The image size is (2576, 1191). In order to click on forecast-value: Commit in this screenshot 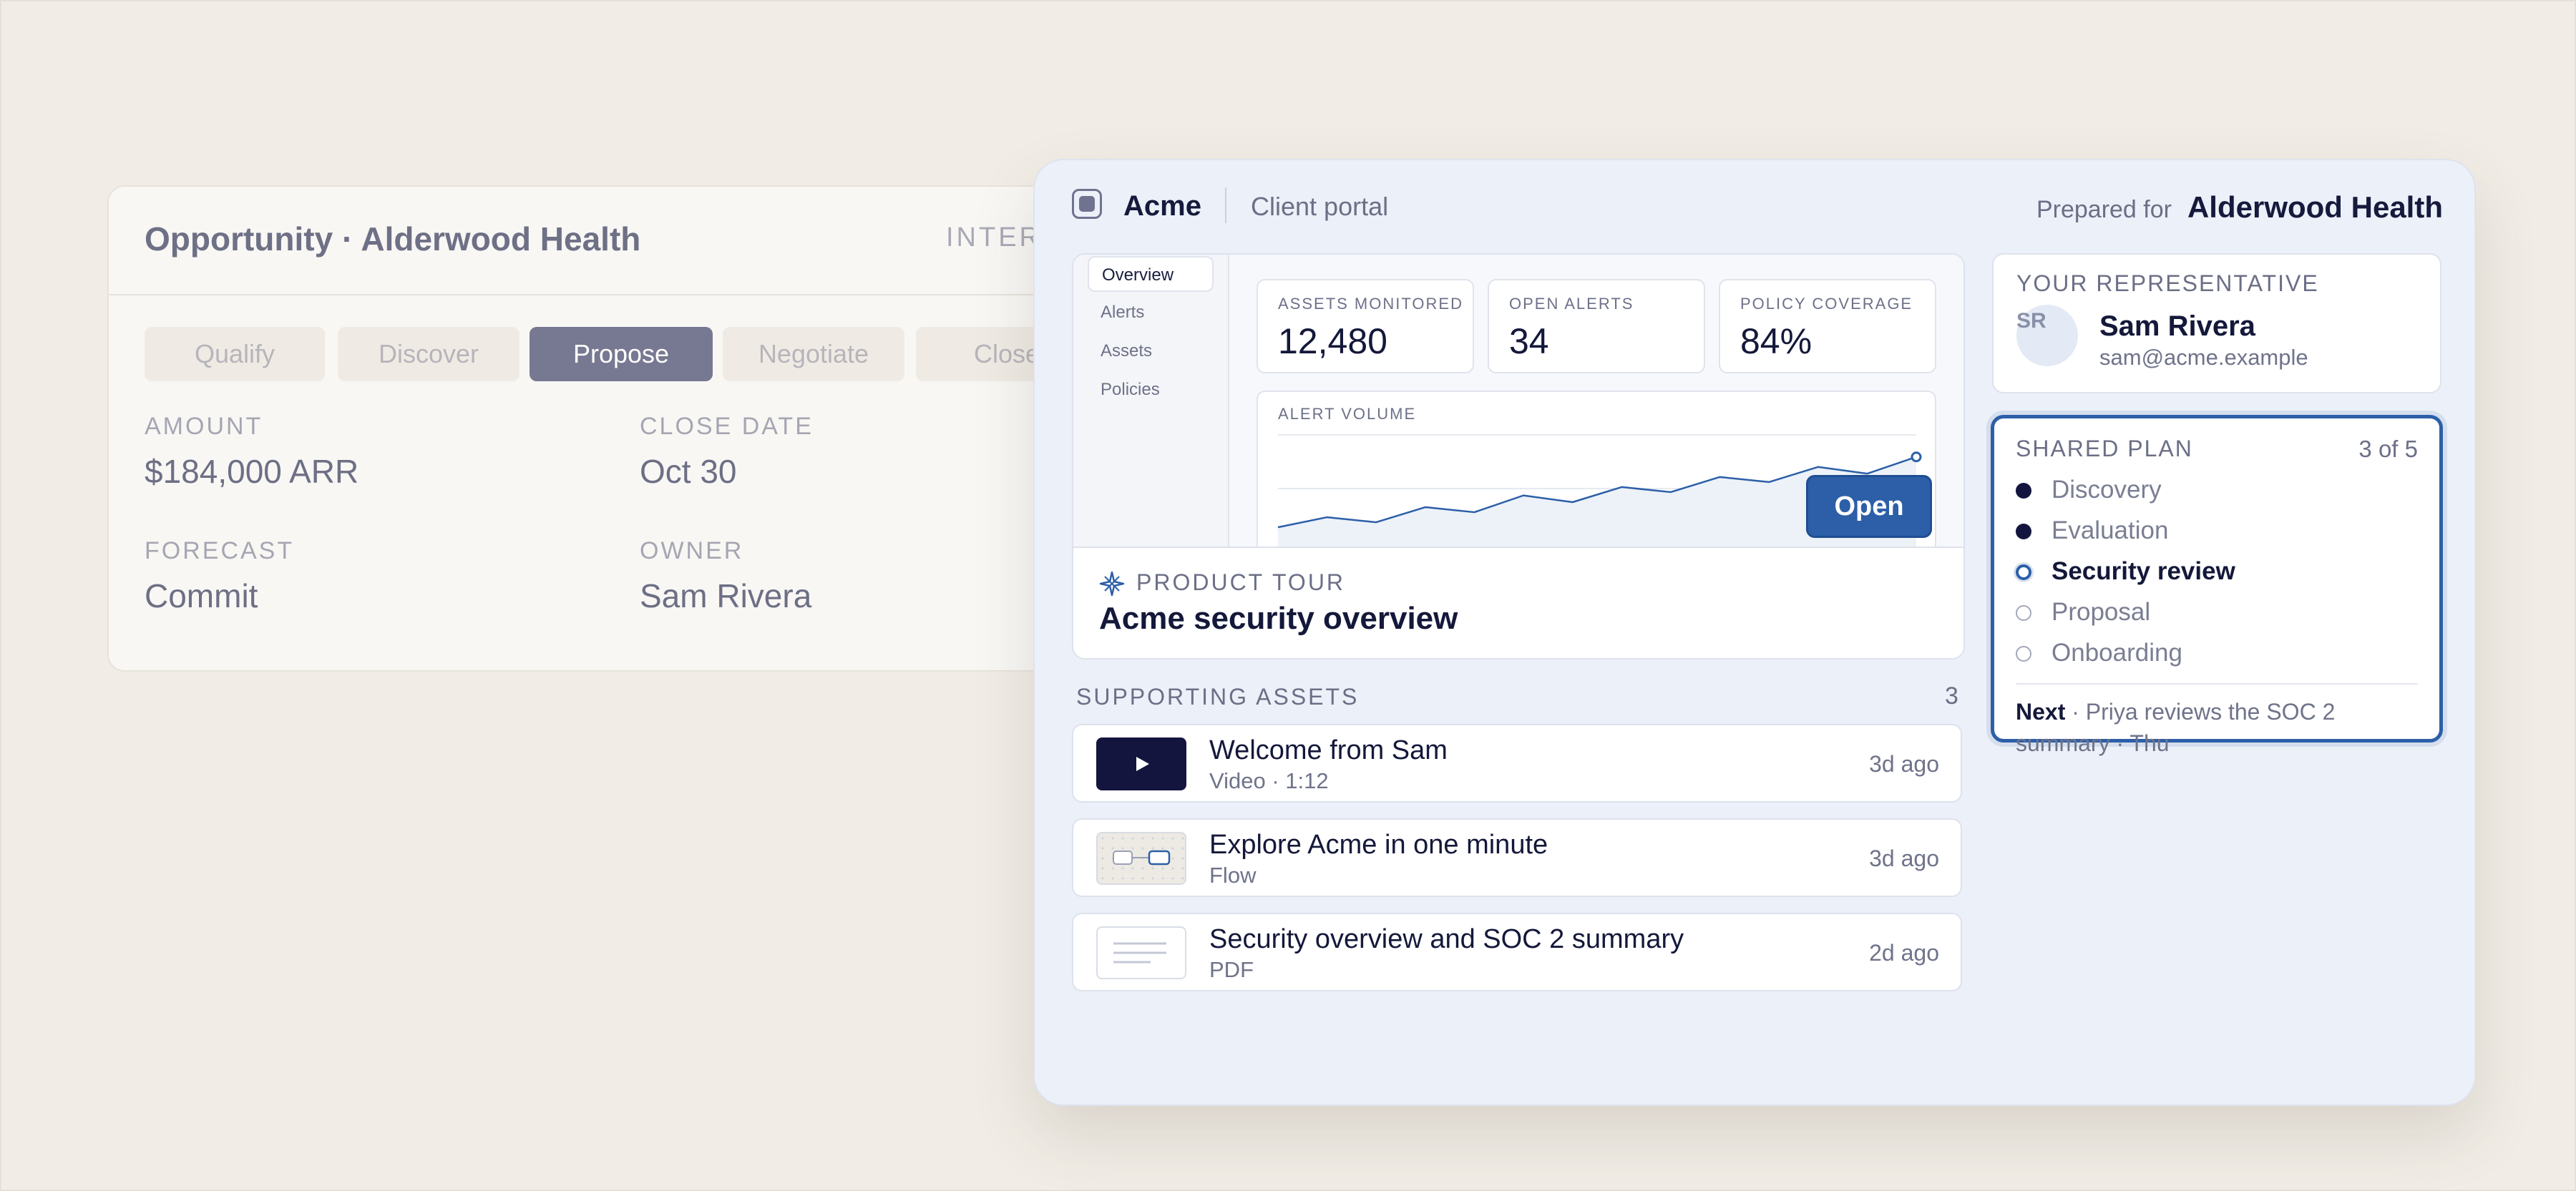, I will do `click(201, 595)`.